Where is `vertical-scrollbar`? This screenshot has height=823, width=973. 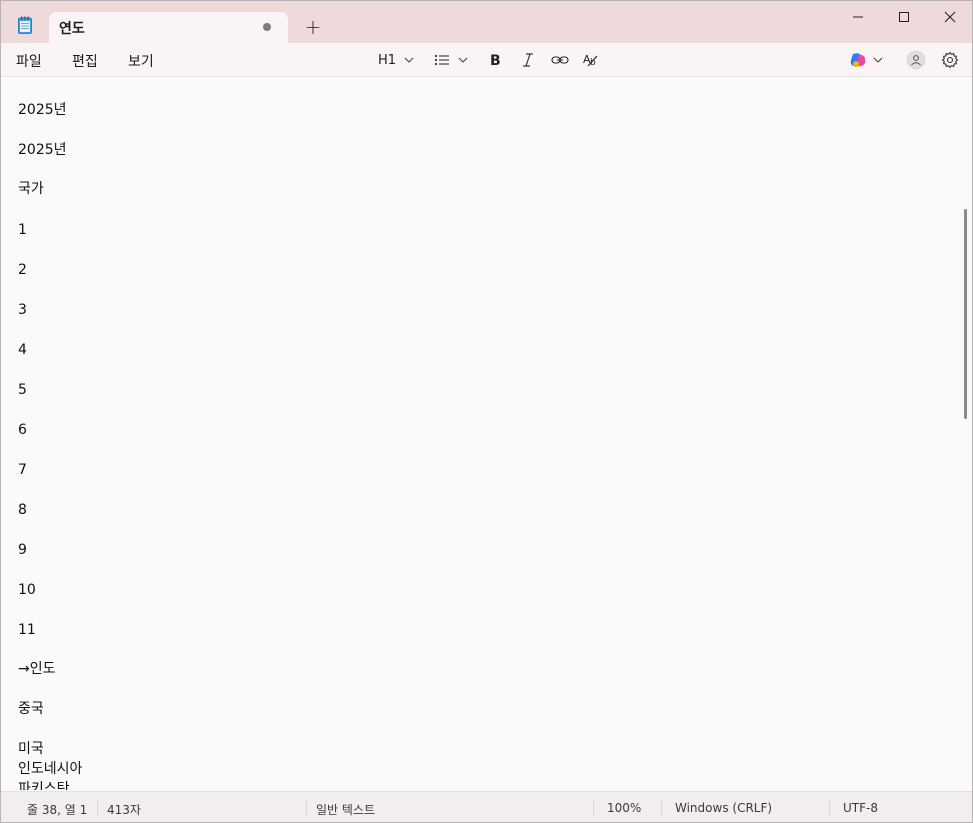 vertical-scrollbar is located at coordinates (965, 314).